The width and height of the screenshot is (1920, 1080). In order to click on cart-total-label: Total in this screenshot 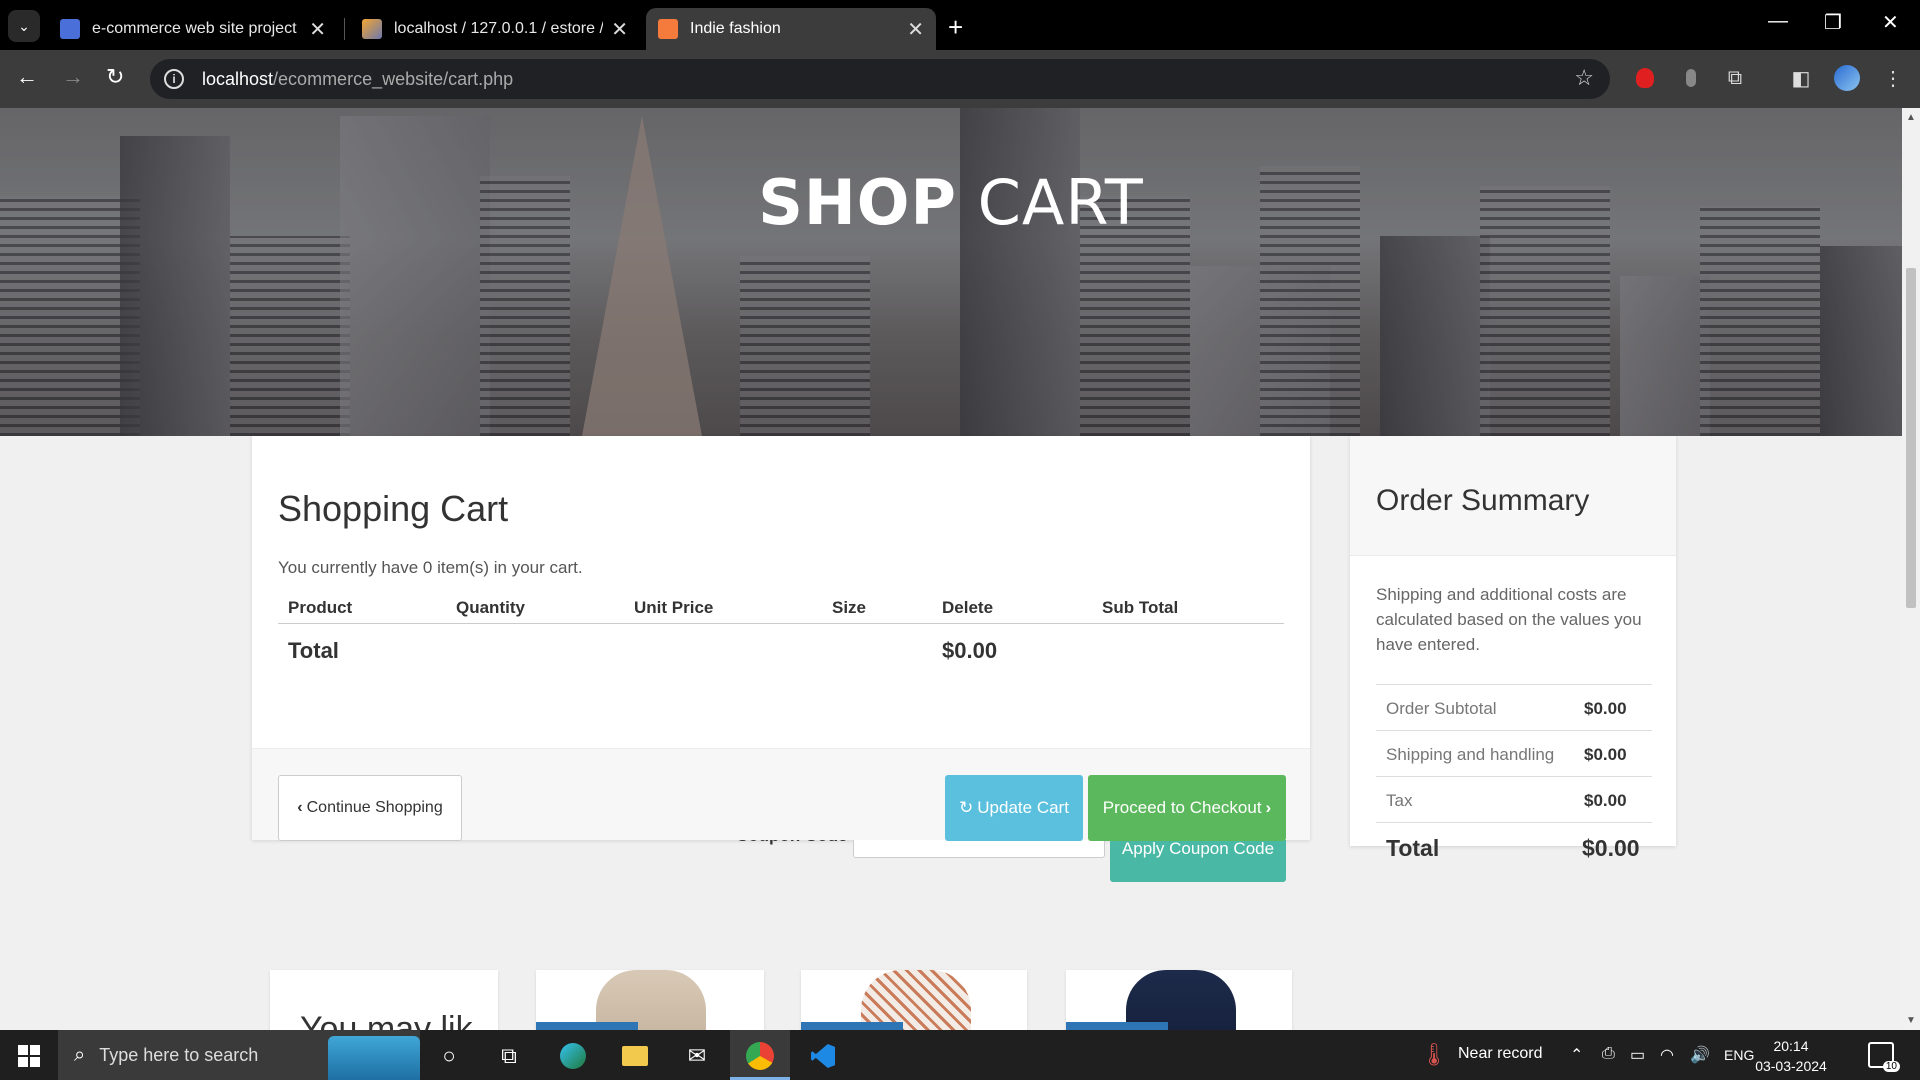, I will do `click(313, 650)`.